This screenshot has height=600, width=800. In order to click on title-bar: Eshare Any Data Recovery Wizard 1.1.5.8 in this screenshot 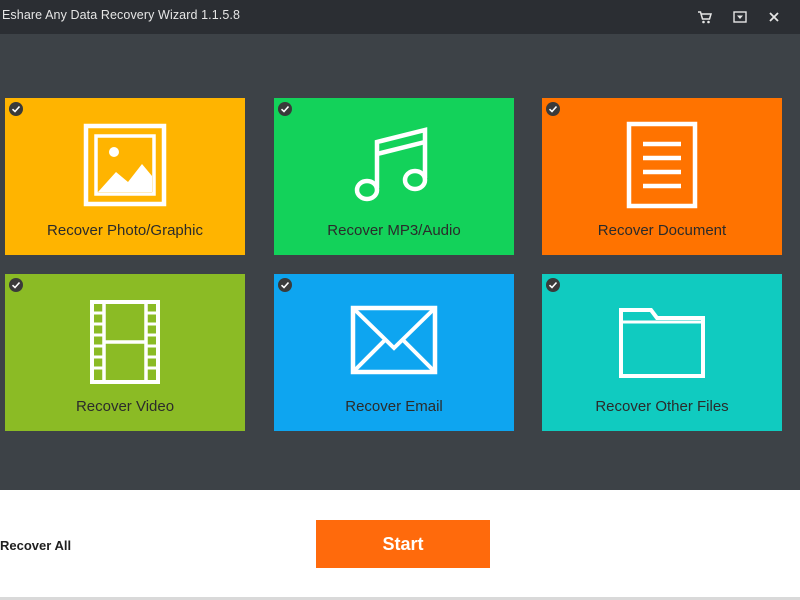, I will do `click(400, 17)`.